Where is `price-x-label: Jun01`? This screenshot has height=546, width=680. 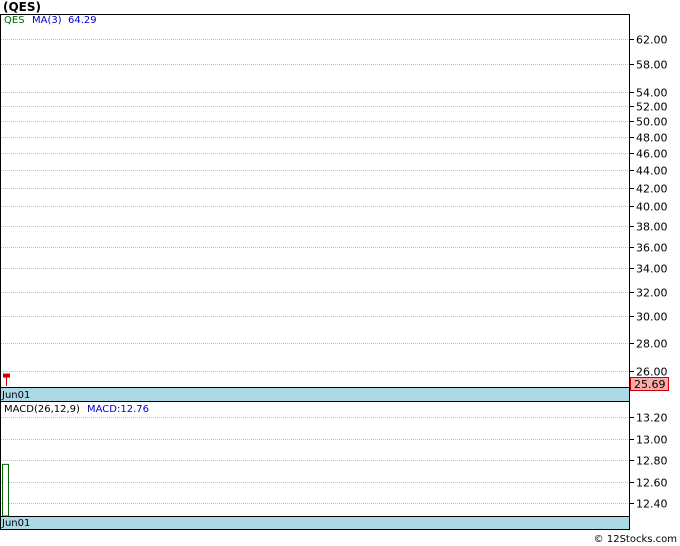 price-x-label: Jun01 is located at coordinates (15, 395).